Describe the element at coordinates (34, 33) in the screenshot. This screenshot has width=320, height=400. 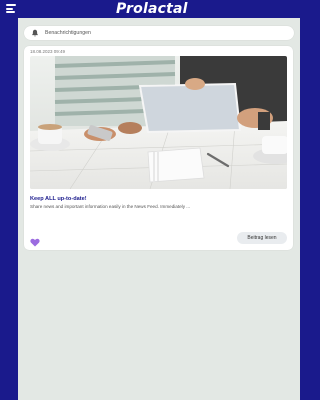
I see `bell-icon` at that location.